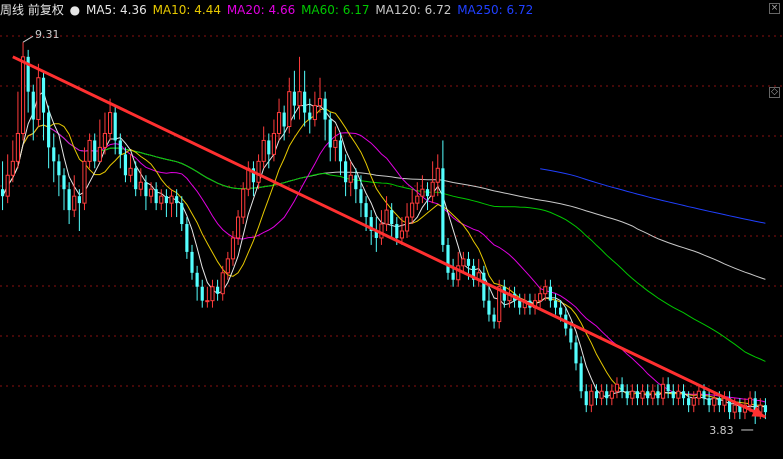 This screenshot has height=459, width=783. Describe the element at coordinates (653, 196) in the screenshot. I see `ma250-line` at that location.